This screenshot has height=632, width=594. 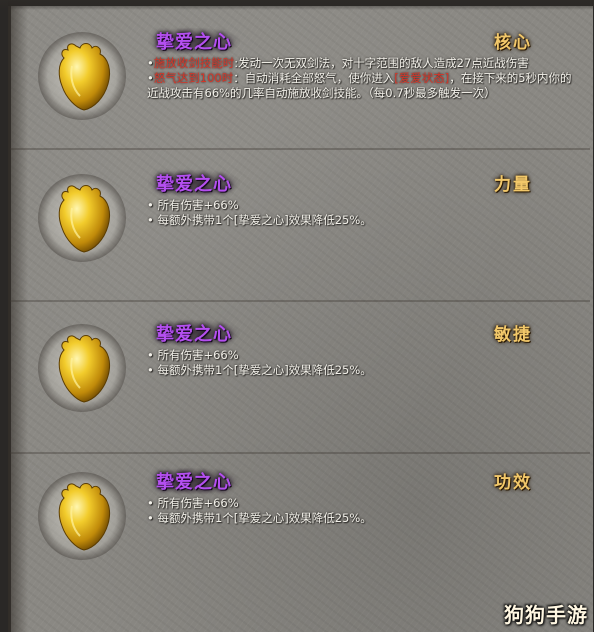 I want to click on item-type-label: 敏捷, so click(x=513, y=335).